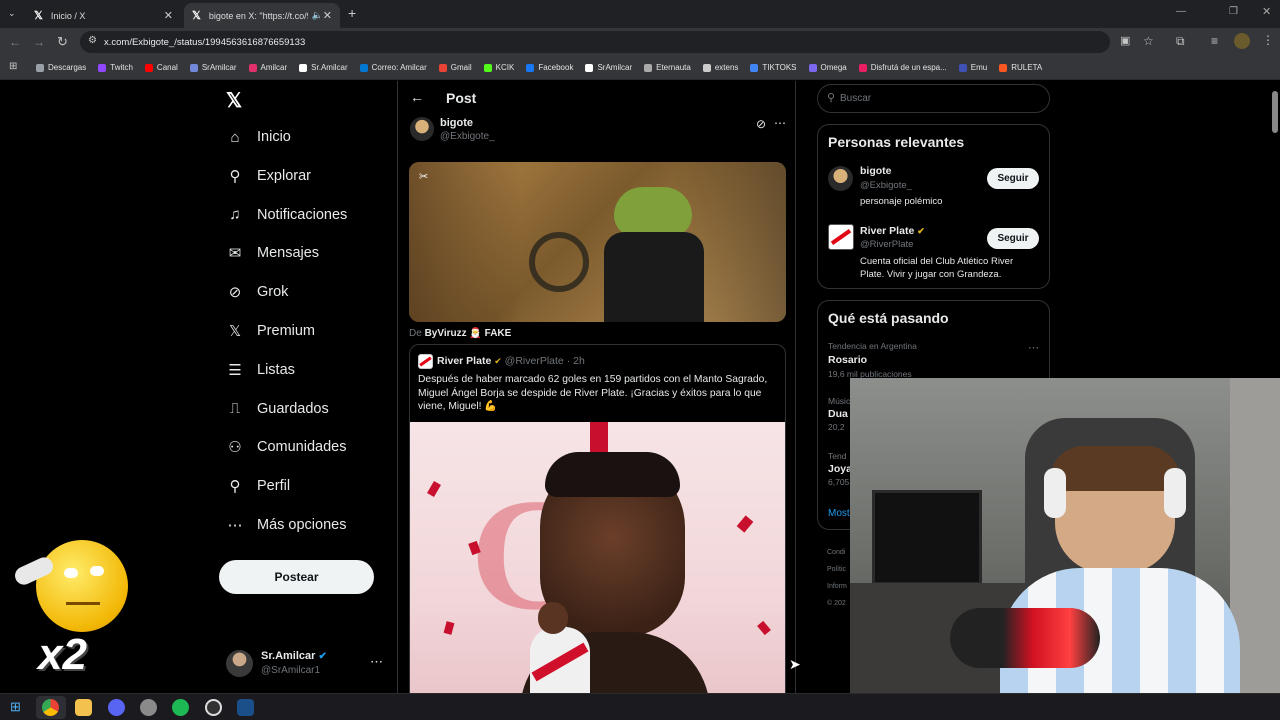  What do you see at coordinates (39, 42) in the screenshot?
I see `forward-icon: →` at bounding box center [39, 42].